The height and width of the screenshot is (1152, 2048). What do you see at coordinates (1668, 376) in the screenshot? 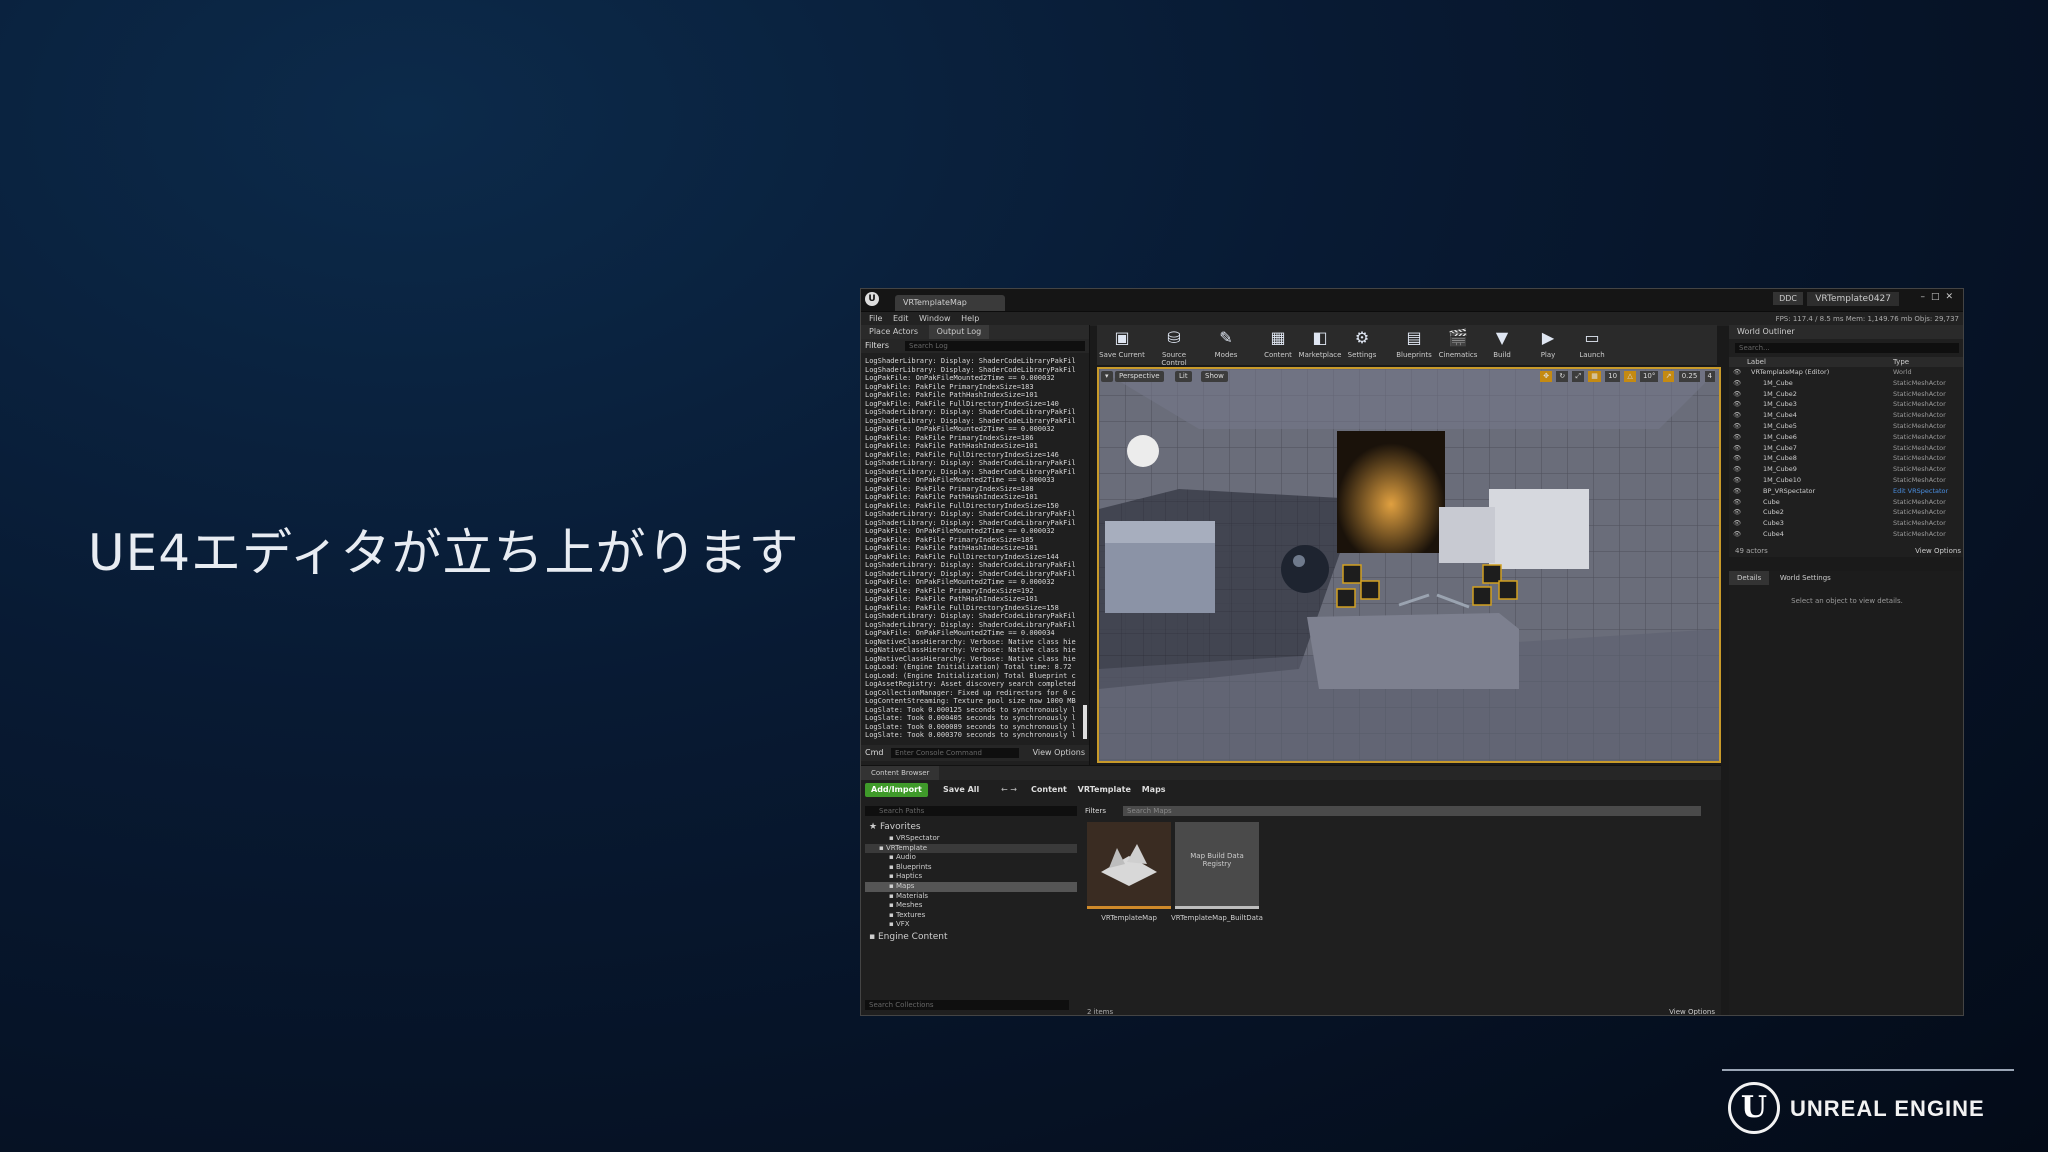
I see `scale-snap-icon: ↗` at bounding box center [1668, 376].